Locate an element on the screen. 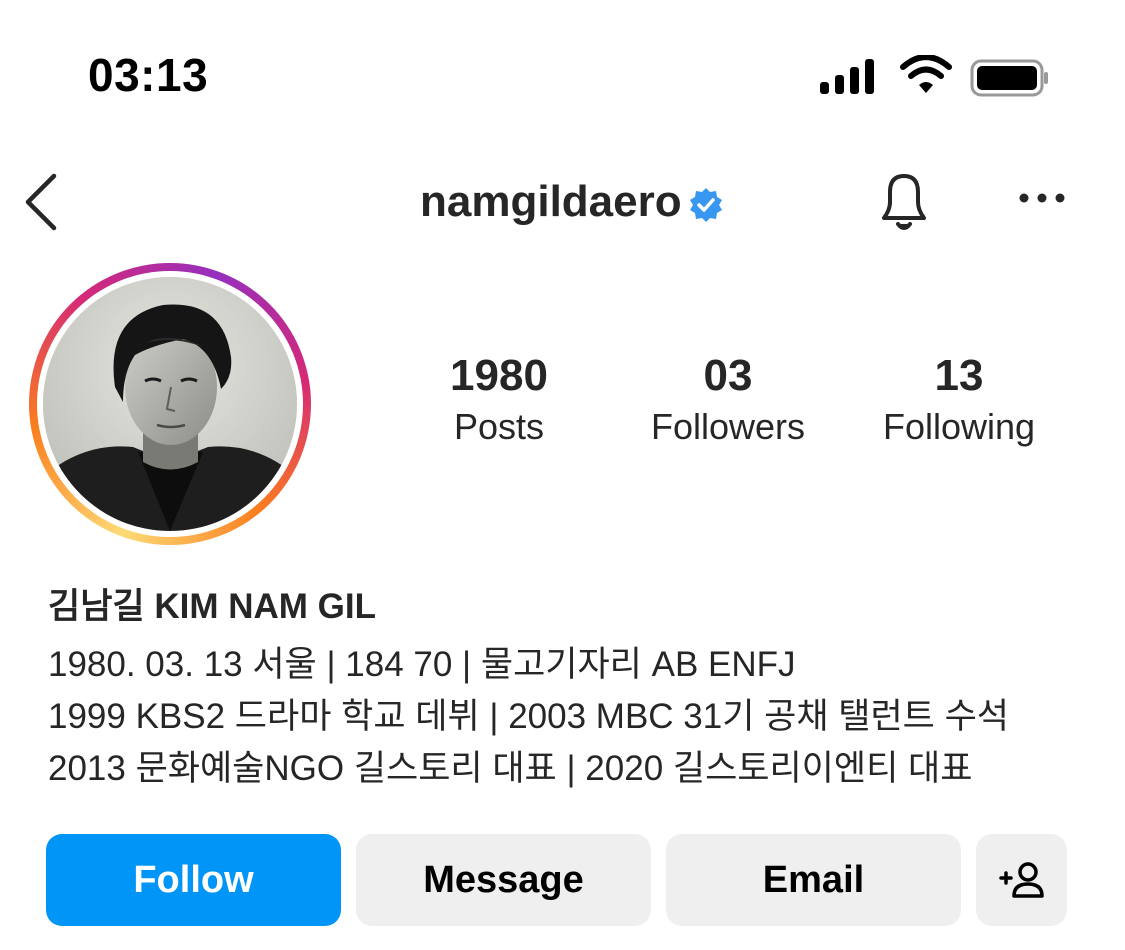 The height and width of the screenshot is (950, 1125). avatar-story-ring is located at coordinates (170, 404).